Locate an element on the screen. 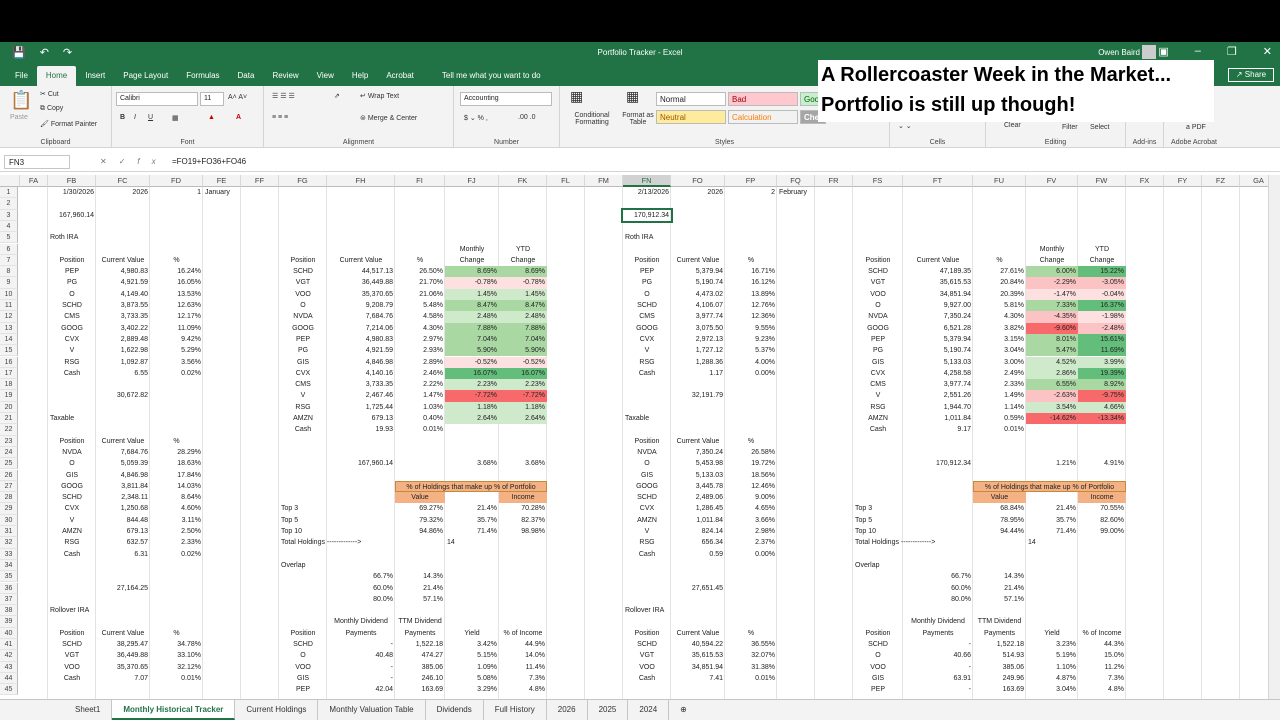 The width and height of the screenshot is (1280, 720). style-good: Goo is located at coordinates (810, 99).